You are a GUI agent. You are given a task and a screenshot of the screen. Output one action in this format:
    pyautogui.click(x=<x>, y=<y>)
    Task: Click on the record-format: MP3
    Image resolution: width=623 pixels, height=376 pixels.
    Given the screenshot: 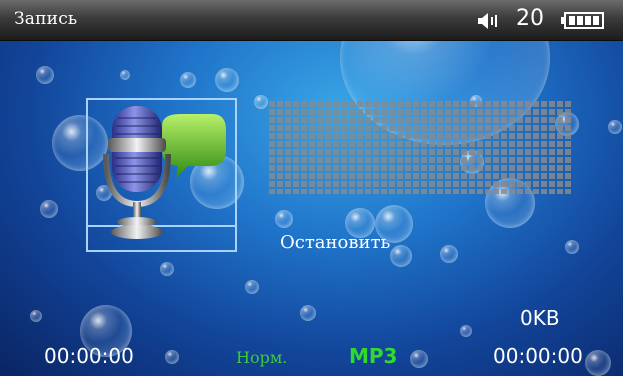 What is the action you would take?
    pyautogui.click(x=373, y=356)
    